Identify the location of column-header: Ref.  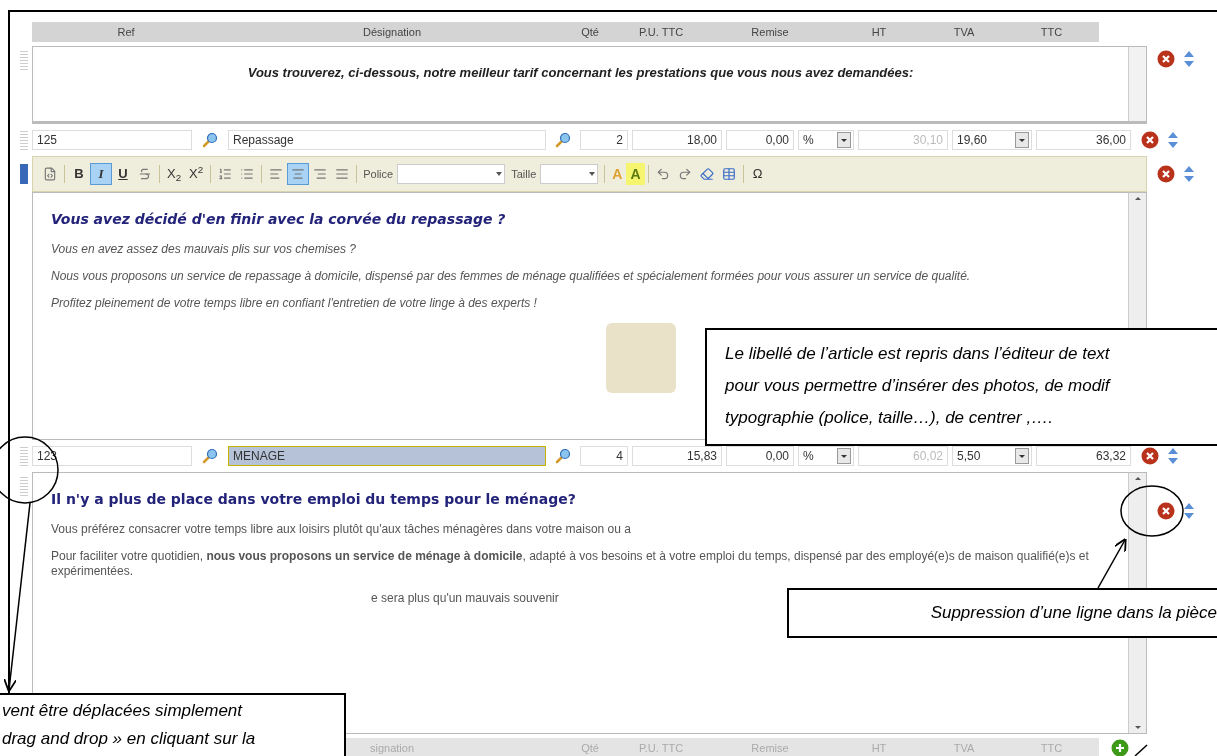
(126, 32).